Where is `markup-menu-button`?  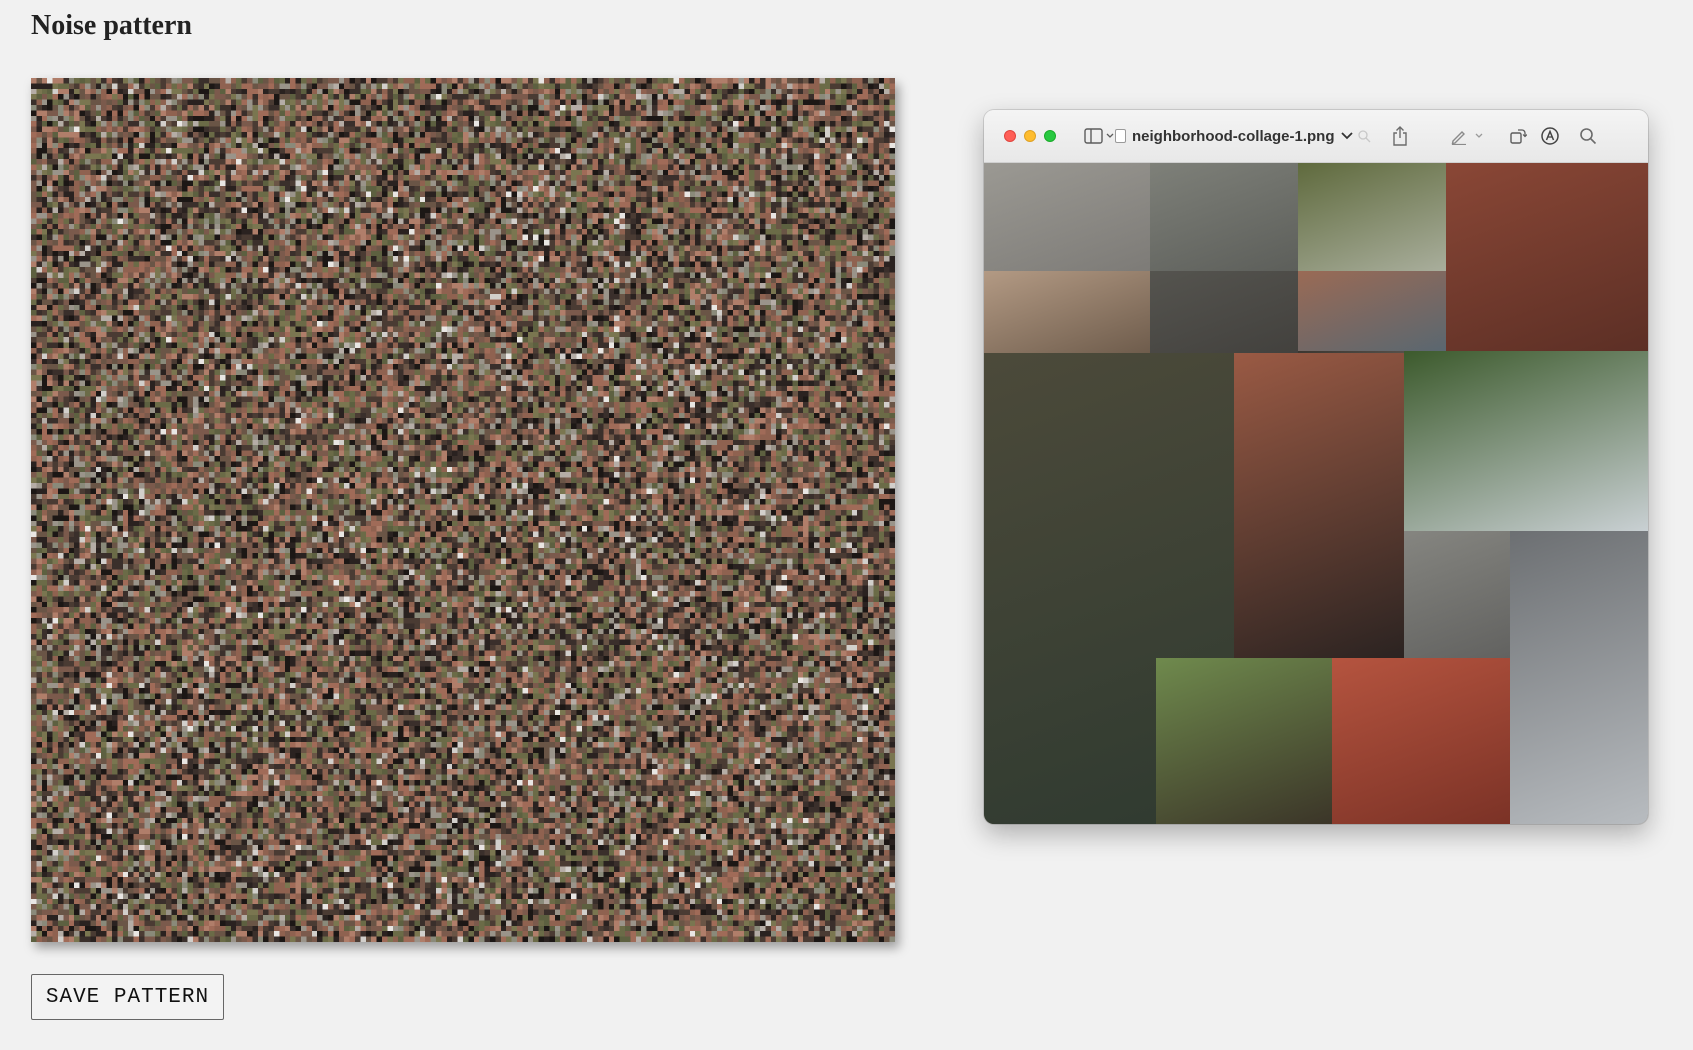
markup-menu-button is located at coordinates (1479, 136).